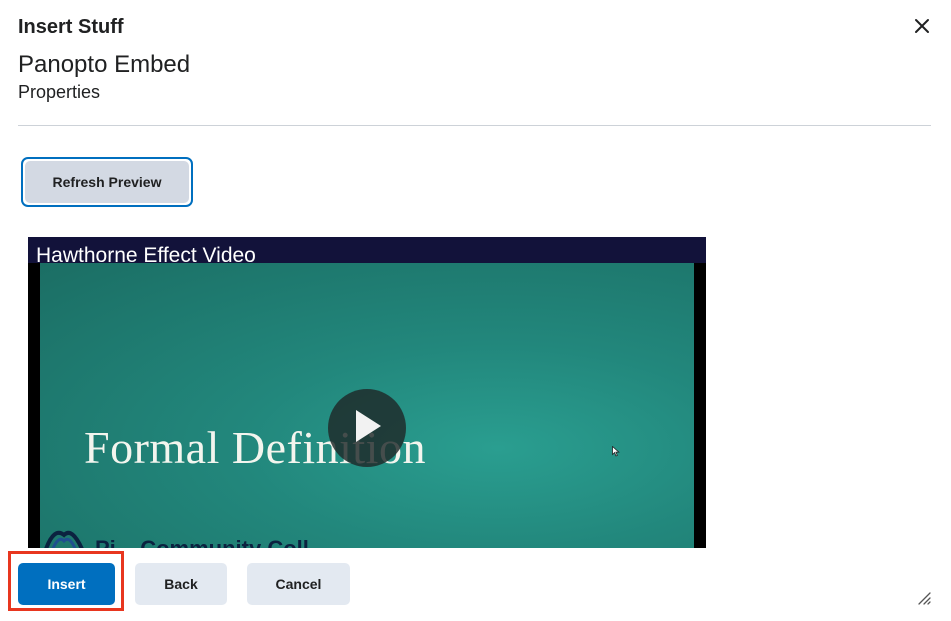 This screenshot has width=951, height=621. I want to click on section-subtitle: Properties, so click(59, 92).